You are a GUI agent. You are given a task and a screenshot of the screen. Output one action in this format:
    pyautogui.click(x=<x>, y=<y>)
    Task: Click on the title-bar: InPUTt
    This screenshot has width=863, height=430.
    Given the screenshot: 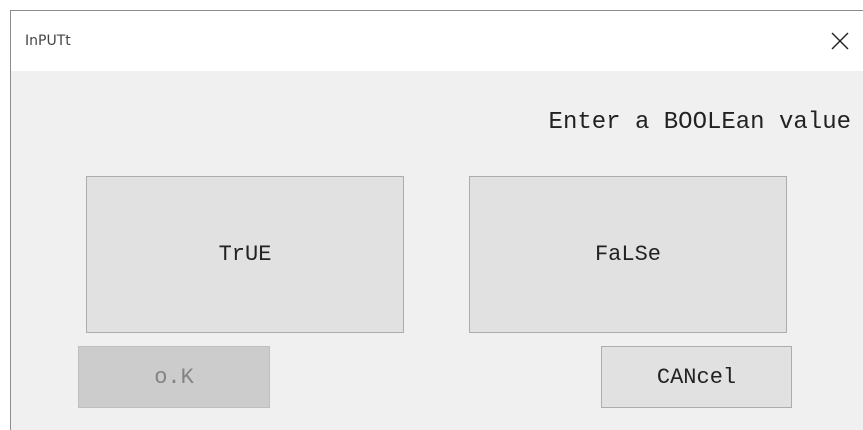 What is the action you would take?
    pyautogui.click(x=437, y=41)
    